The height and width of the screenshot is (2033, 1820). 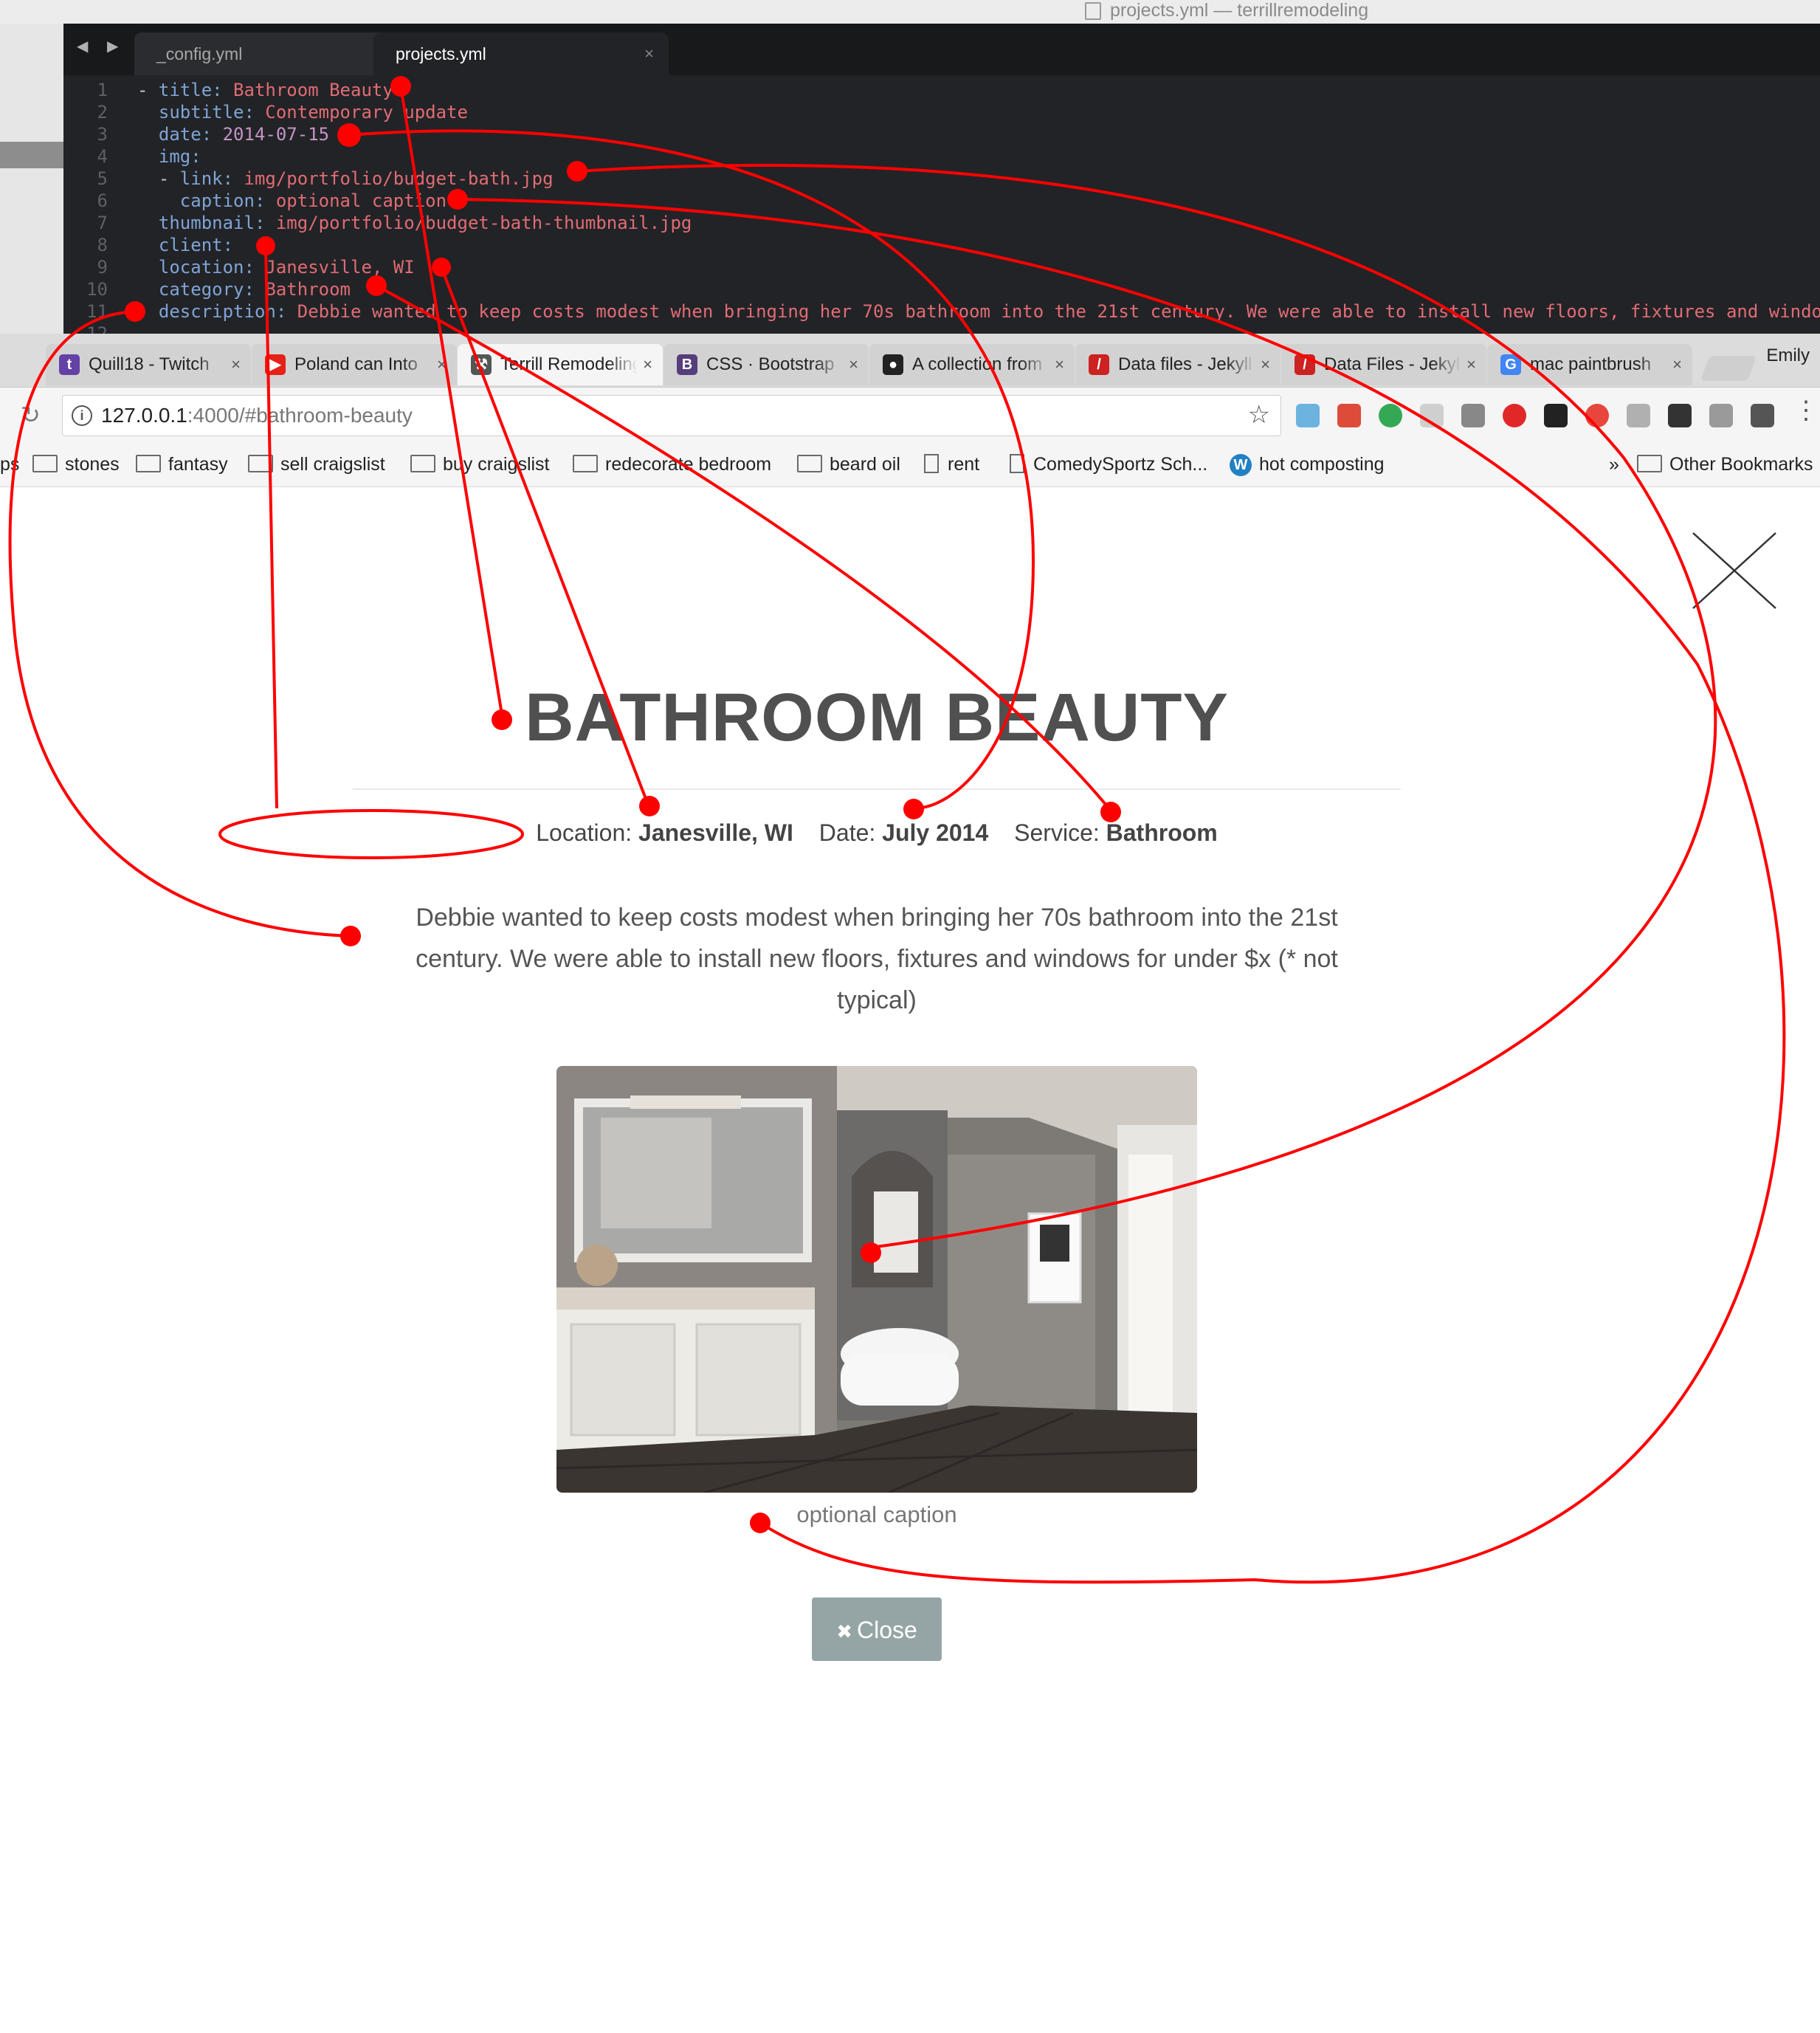 I want to click on close-button: ✖ Close, so click(x=877, y=1629).